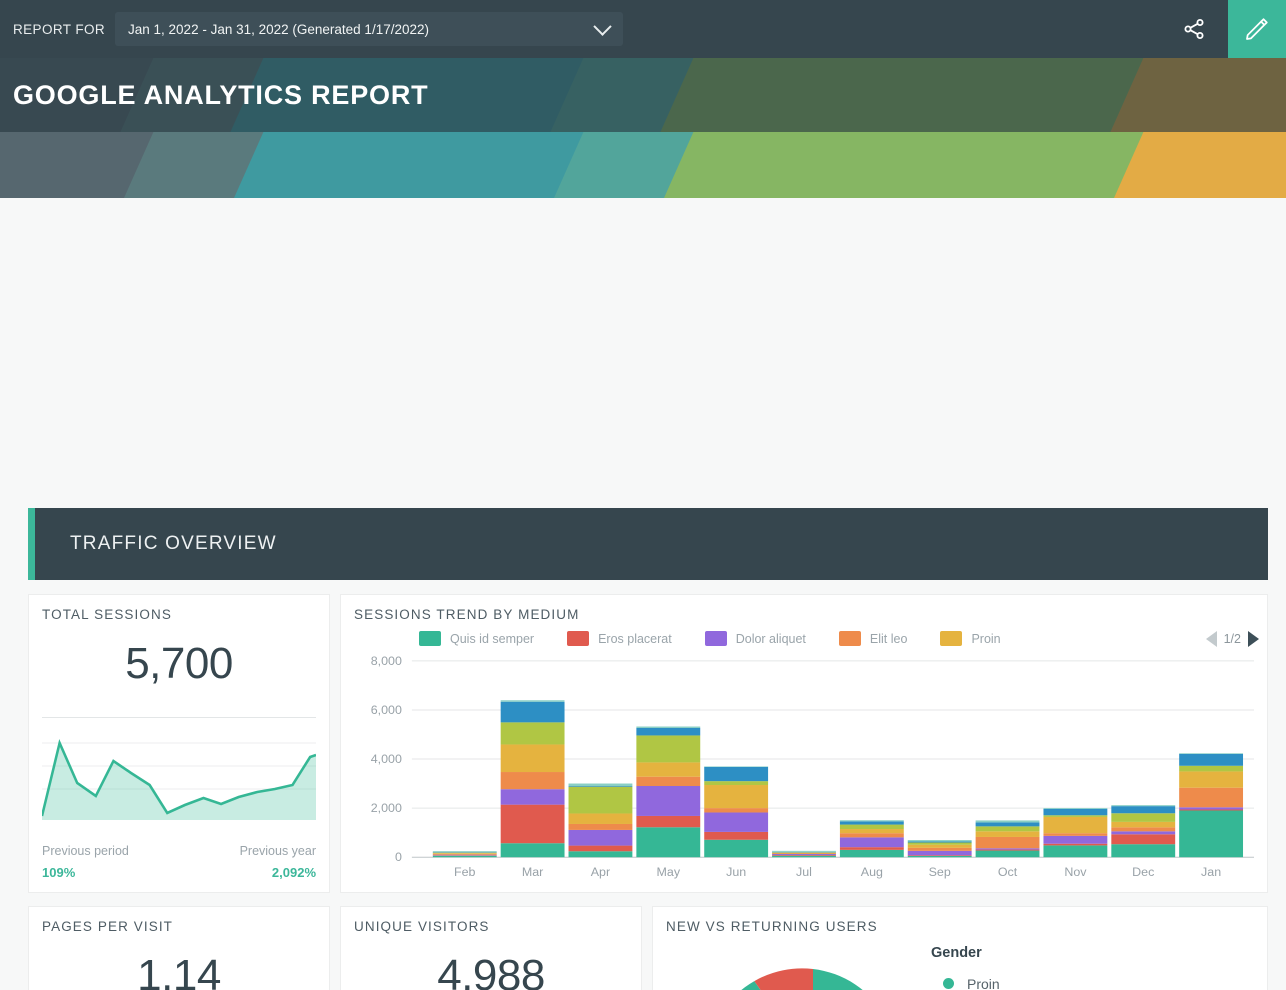 The width and height of the screenshot is (1286, 990). I want to click on pager-indicator: 1/2, so click(1232, 639).